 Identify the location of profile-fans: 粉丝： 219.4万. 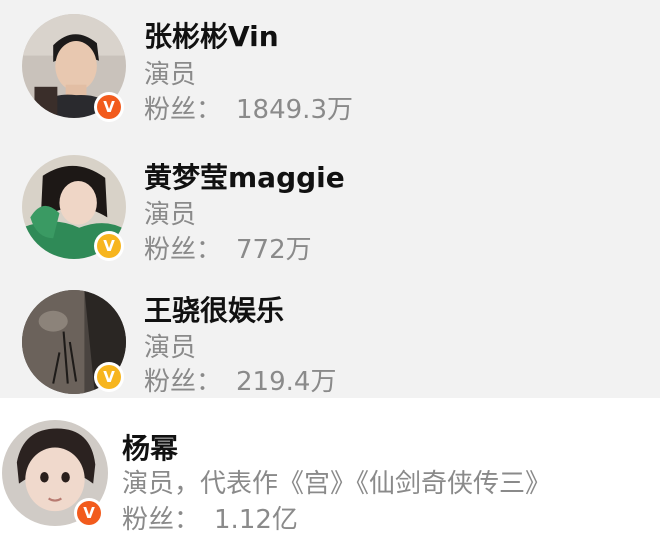
(240, 382).